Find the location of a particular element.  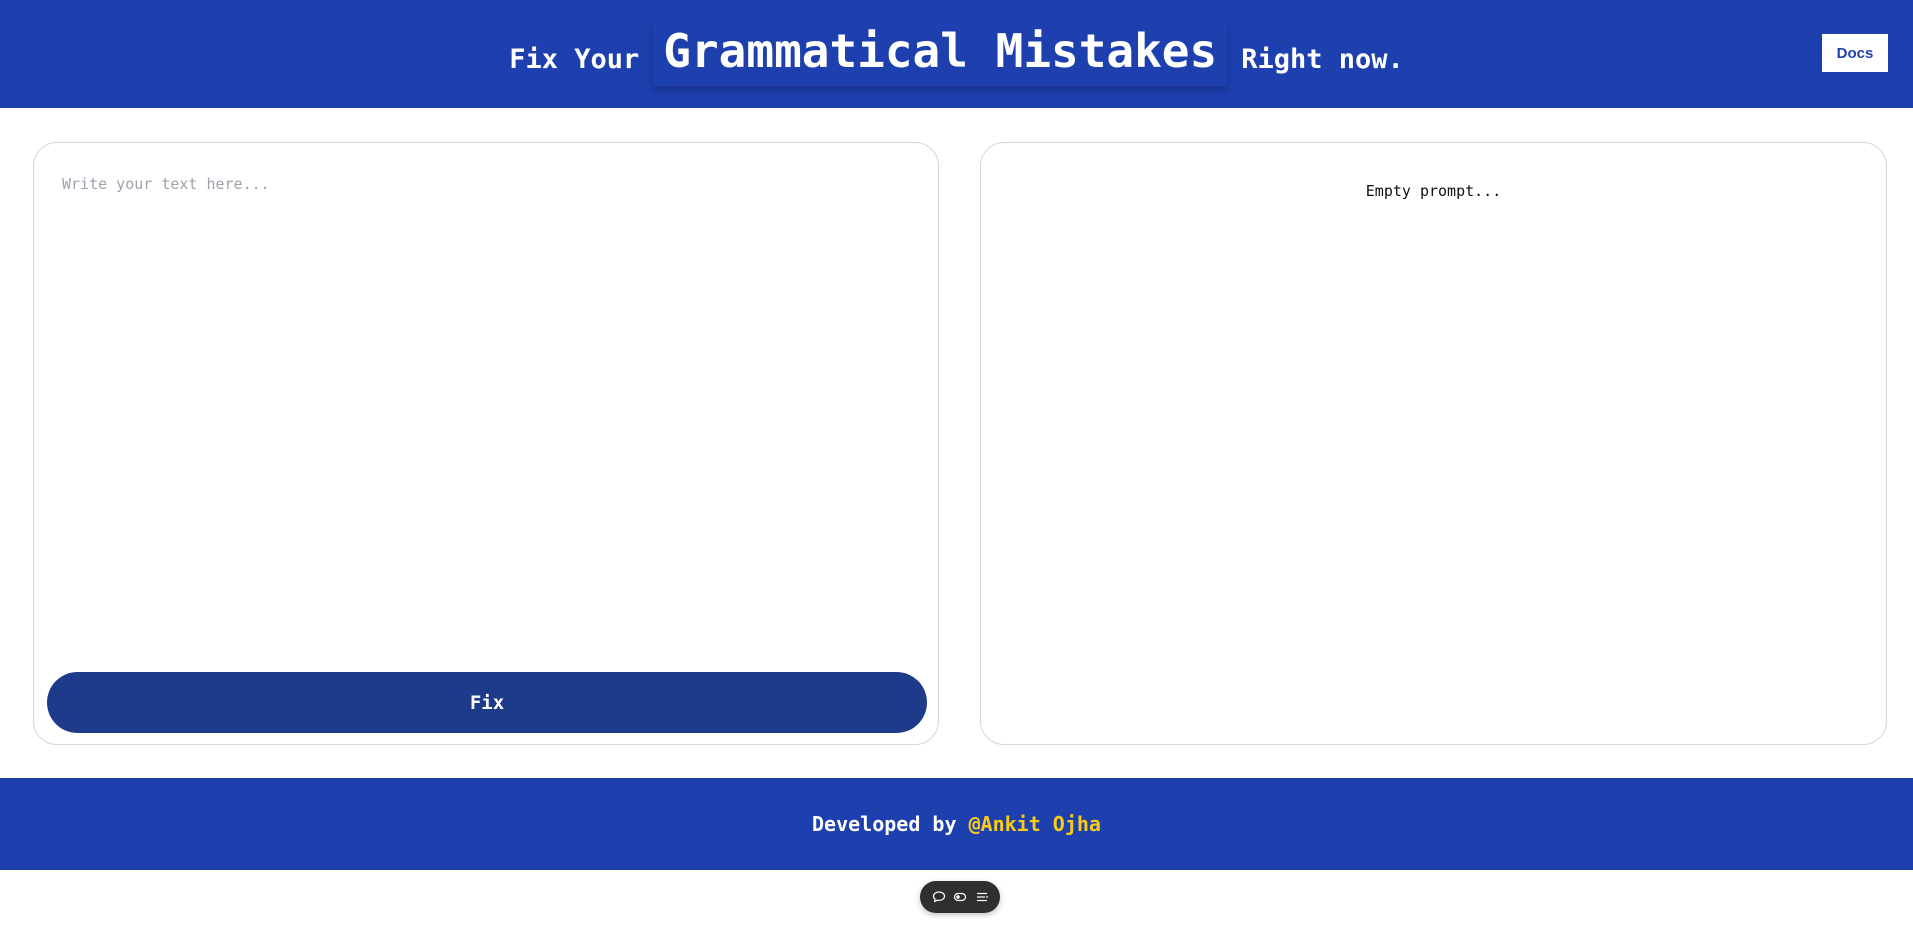

floating-toolbar is located at coordinates (960, 897).